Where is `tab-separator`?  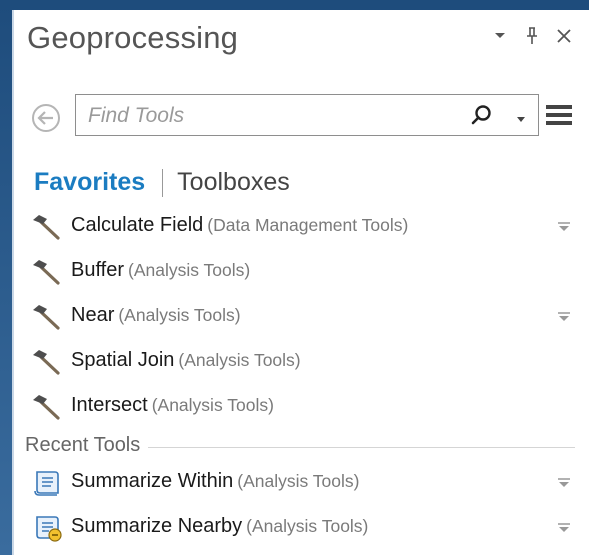 tab-separator is located at coordinates (163, 182).